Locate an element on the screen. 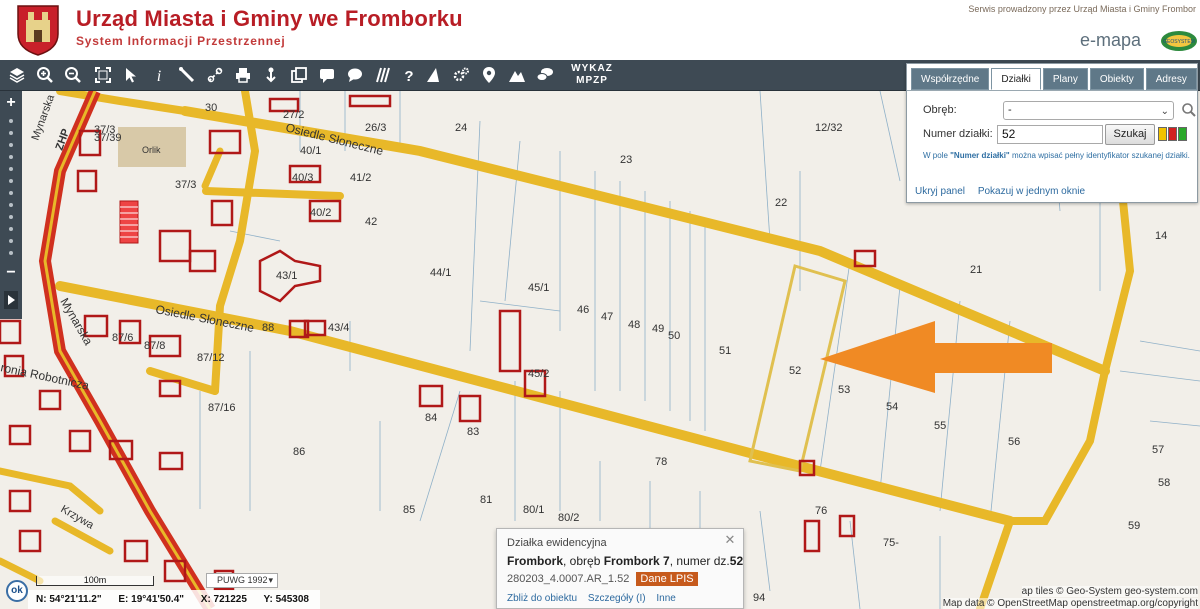  label-48: 48 is located at coordinates (634, 325).